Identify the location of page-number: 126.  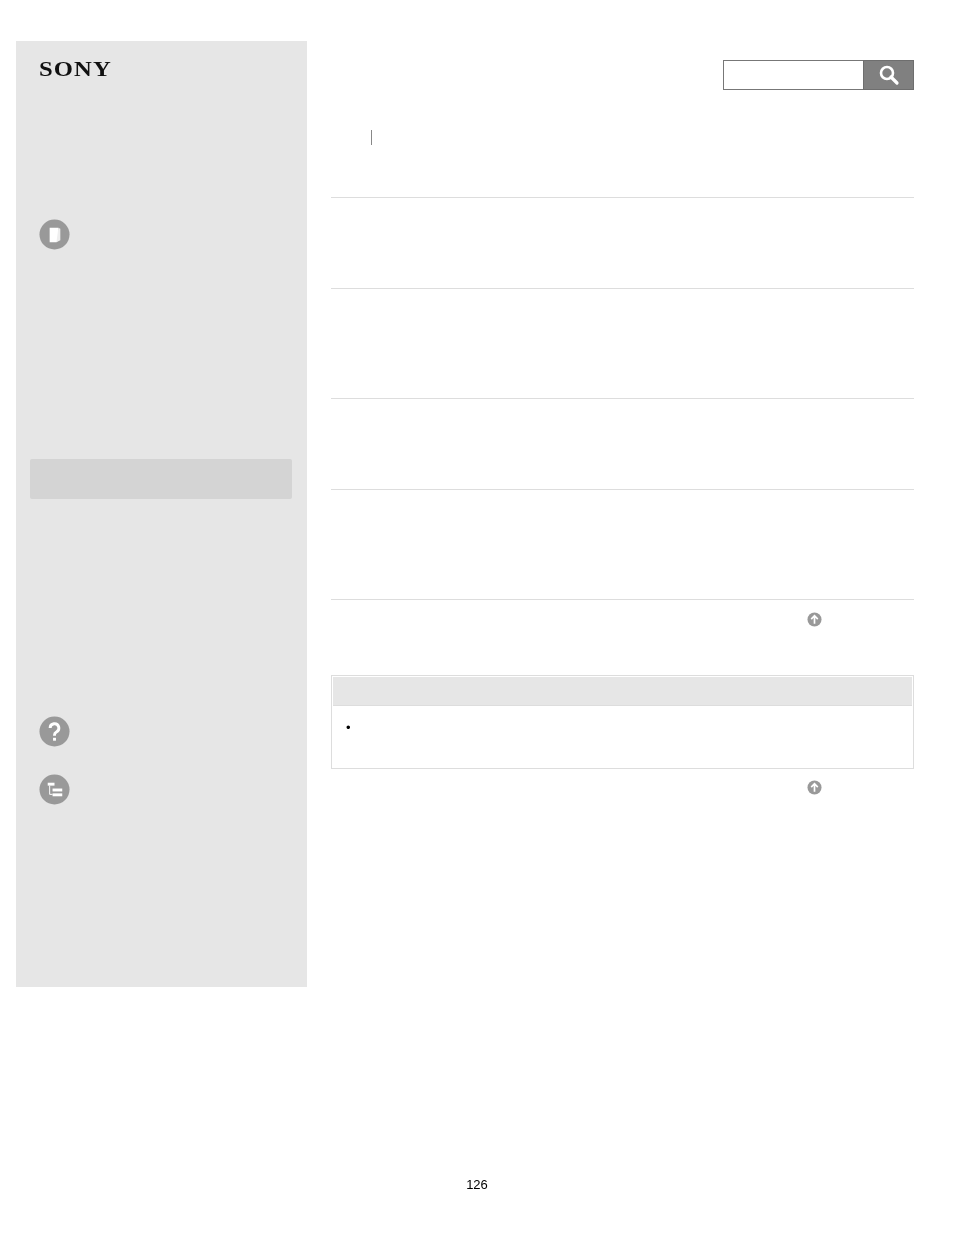
(477, 1184).